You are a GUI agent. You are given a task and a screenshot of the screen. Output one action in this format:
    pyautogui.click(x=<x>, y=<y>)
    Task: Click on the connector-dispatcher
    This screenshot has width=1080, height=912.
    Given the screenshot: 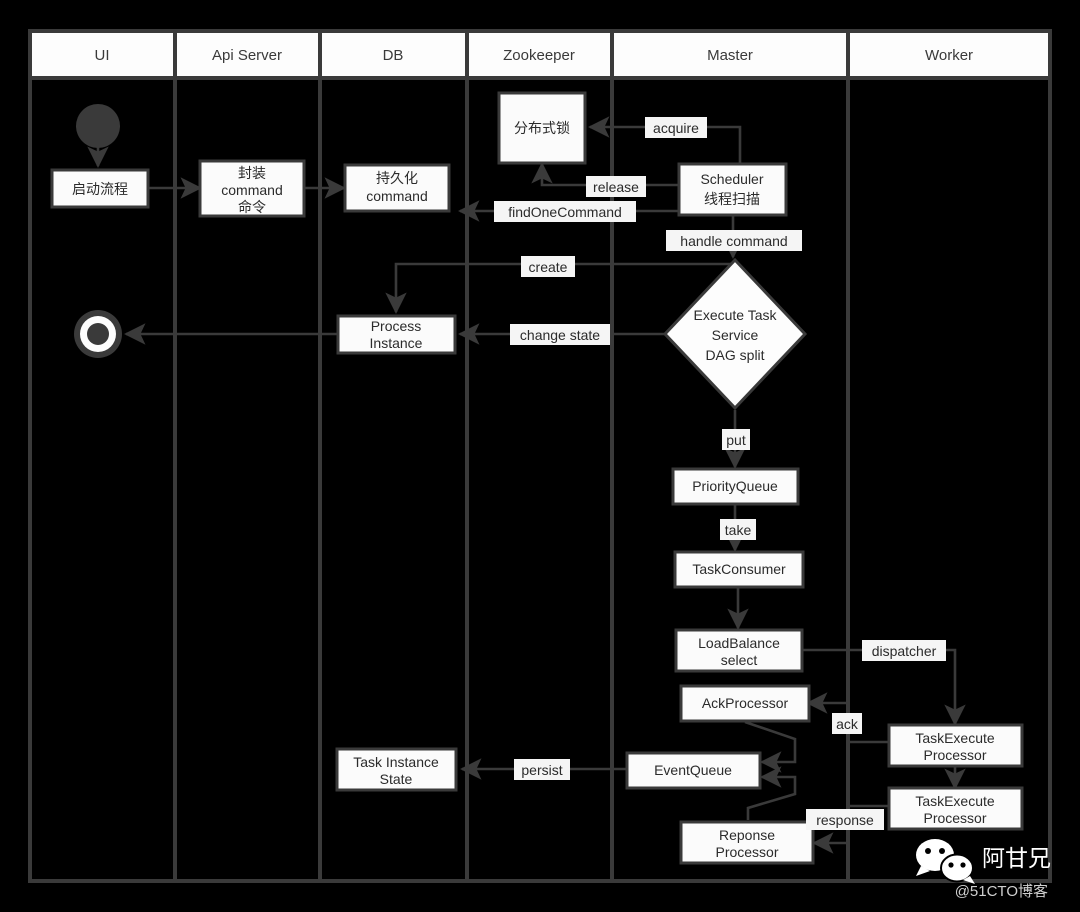 What is the action you would take?
    pyautogui.click(x=884, y=687)
    